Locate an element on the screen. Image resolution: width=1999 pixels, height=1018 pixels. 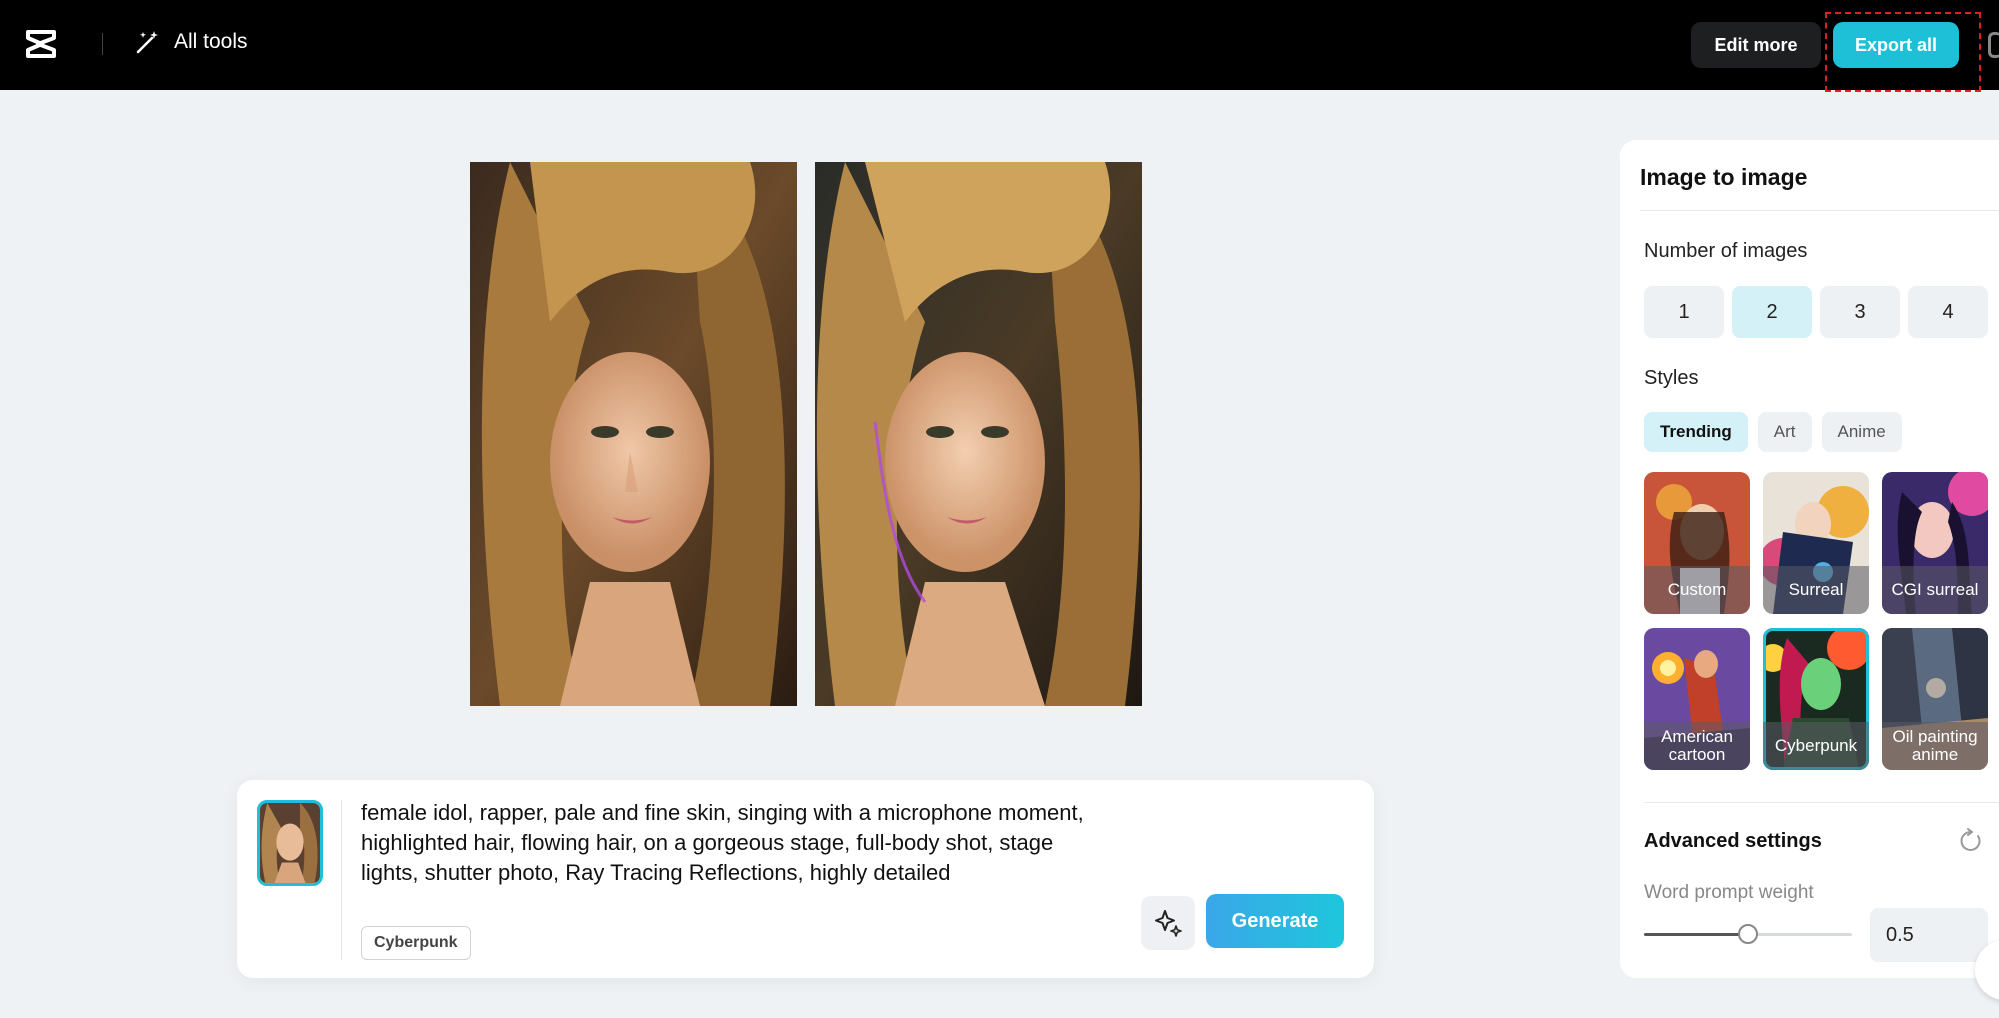
word-prompt-weight-value: 0.5 is located at coordinates (1929, 935).